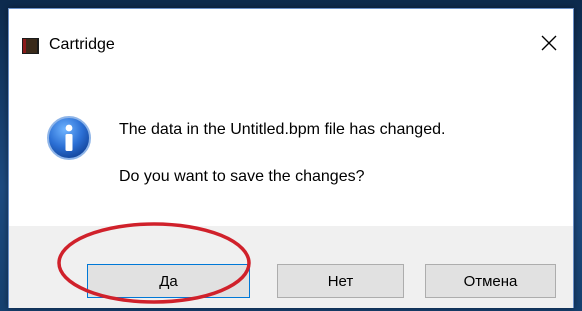 The height and width of the screenshot is (311, 582). What do you see at coordinates (30, 46) in the screenshot?
I see `book-icon` at bounding box center [30, 46].